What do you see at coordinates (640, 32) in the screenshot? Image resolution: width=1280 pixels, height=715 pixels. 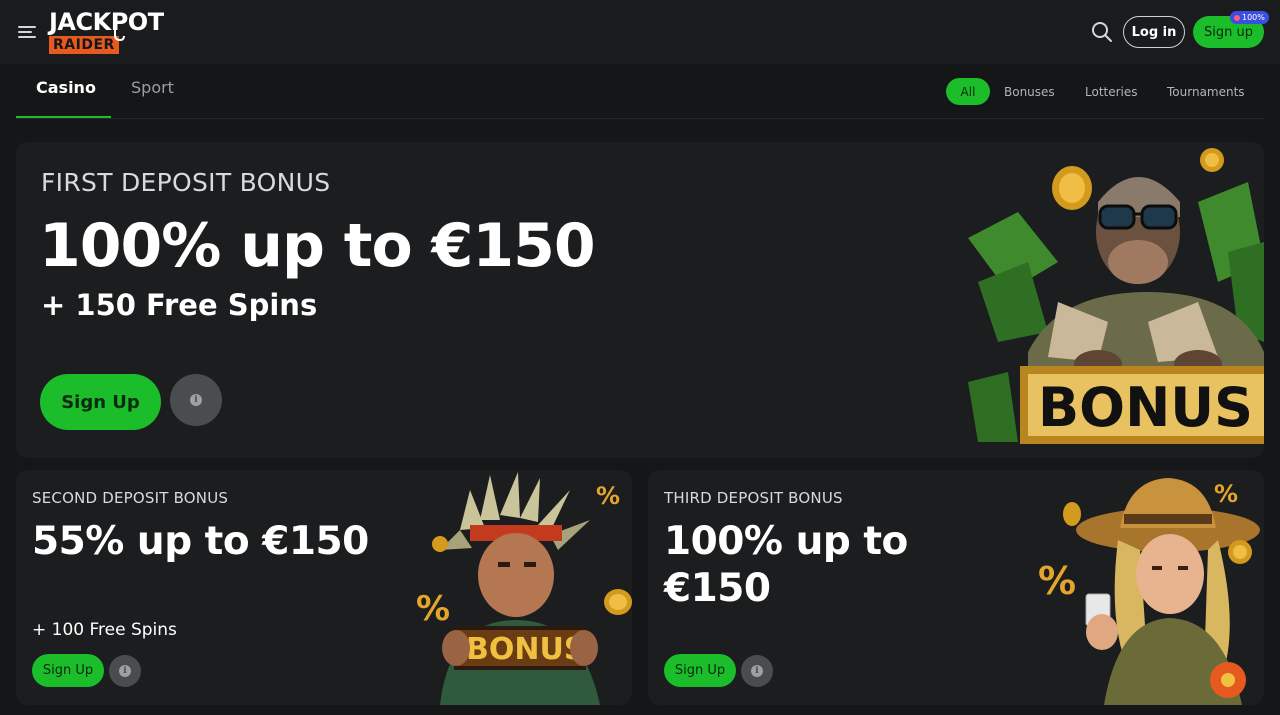 I see `site-header: JACKPOT RAIDER Log in Sign up 100%` at bounding box center [640, 32].